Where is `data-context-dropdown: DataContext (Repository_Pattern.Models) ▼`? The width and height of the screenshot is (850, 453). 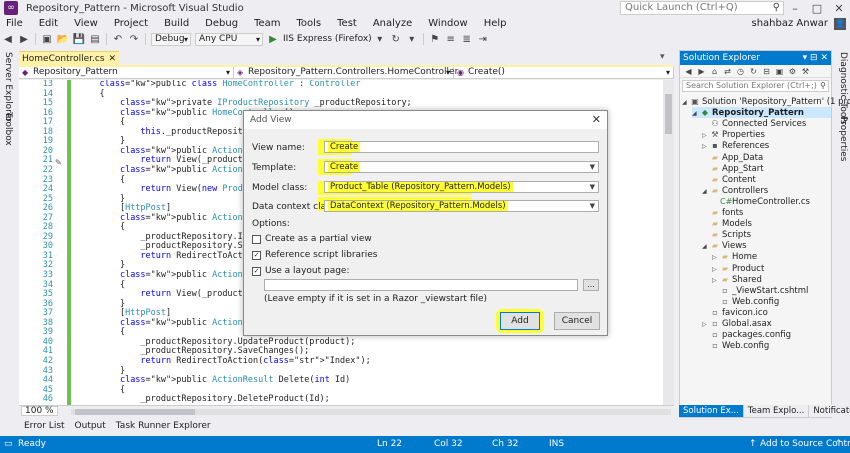
data-context-dropdown: DataContext (Repository_Pattern.Models) ▼ is located at coordinates (461, 206).